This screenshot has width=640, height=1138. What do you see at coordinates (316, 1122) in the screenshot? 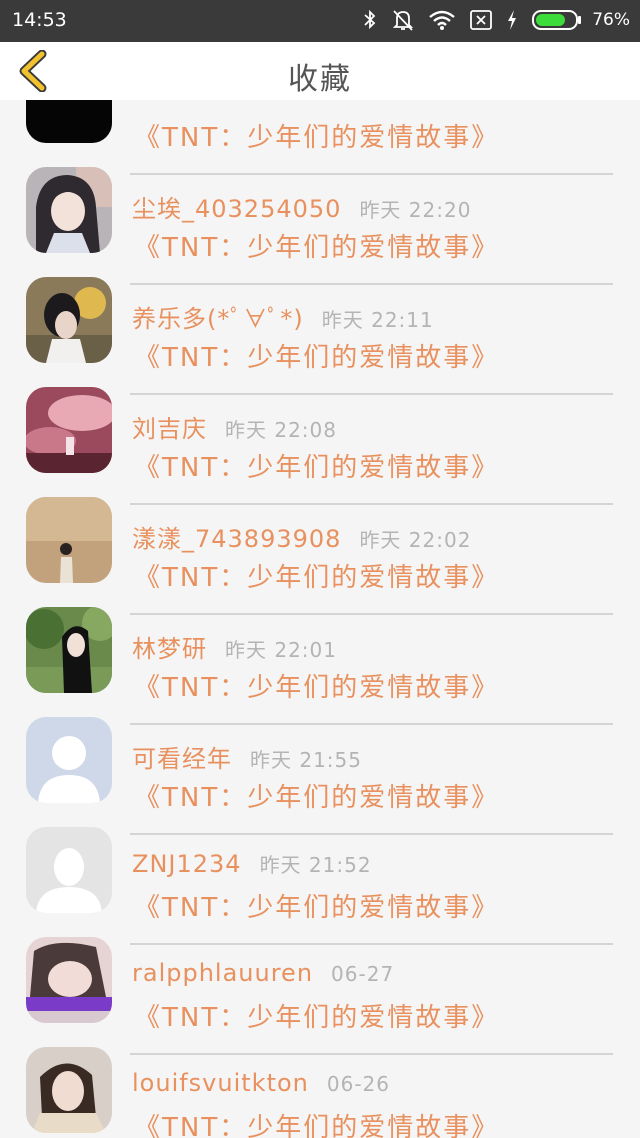
I see `story-title: 《TNT：少年们的爱情故事》` at bounding box center [316, 1122].